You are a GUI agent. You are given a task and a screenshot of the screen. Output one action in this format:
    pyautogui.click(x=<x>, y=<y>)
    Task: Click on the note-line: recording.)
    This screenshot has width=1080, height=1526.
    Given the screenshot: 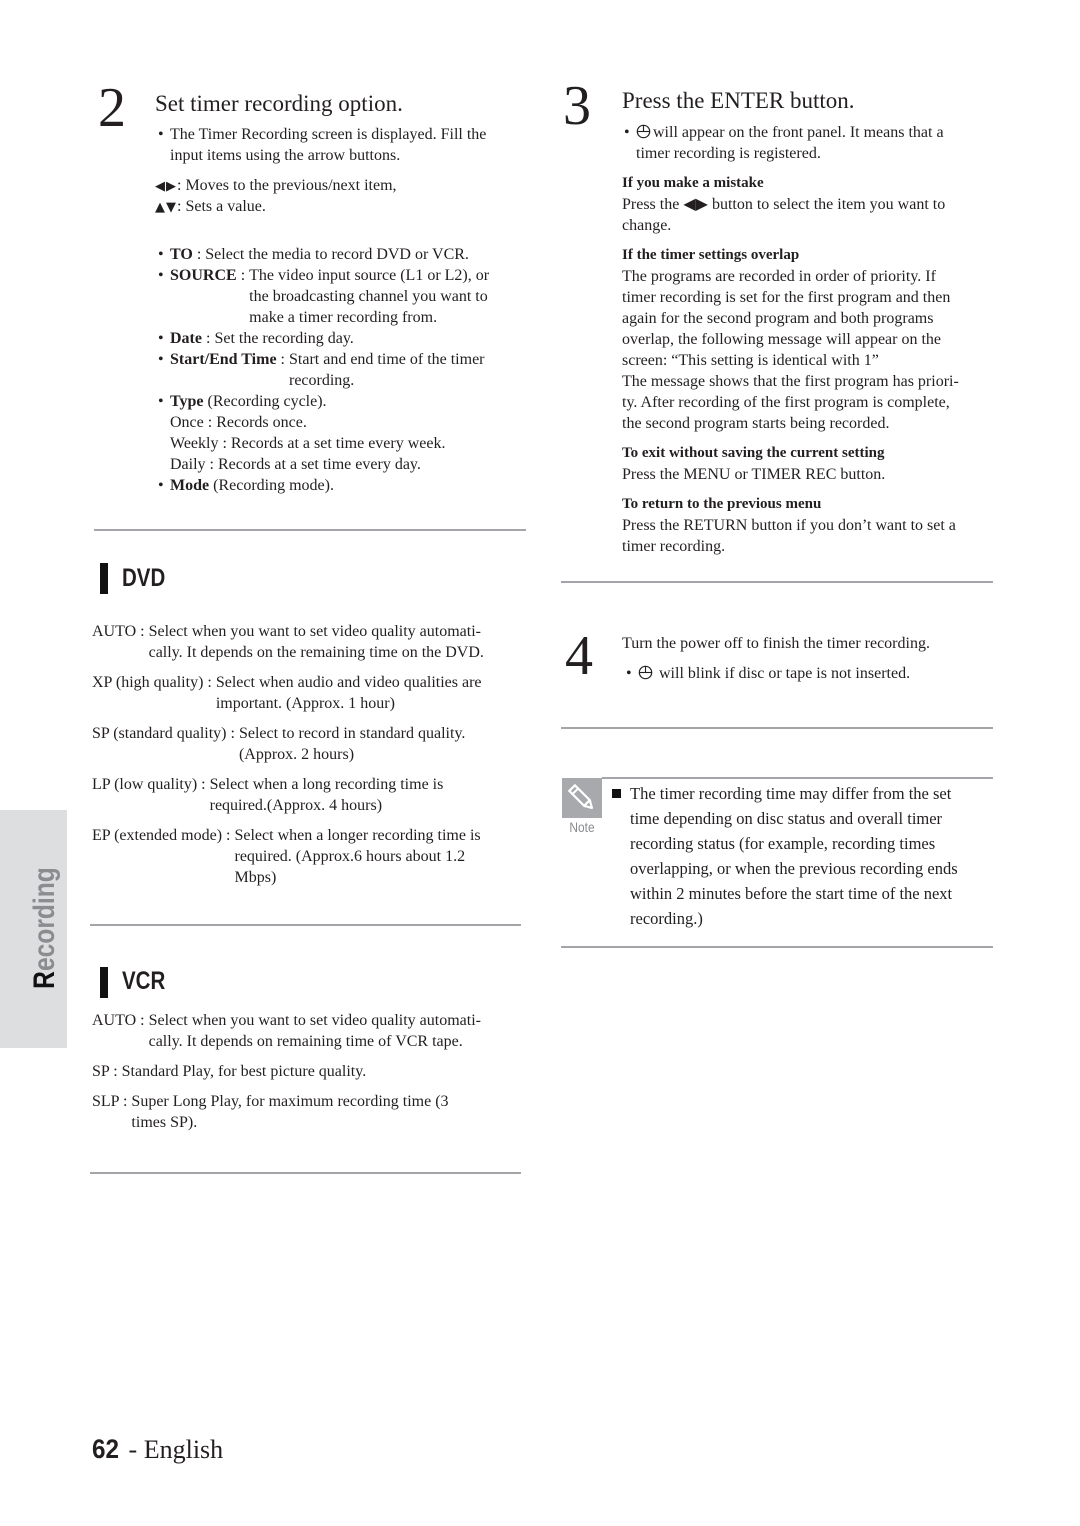 What is the action you would take?
    pyautogui.click(x=666, y=918)
    